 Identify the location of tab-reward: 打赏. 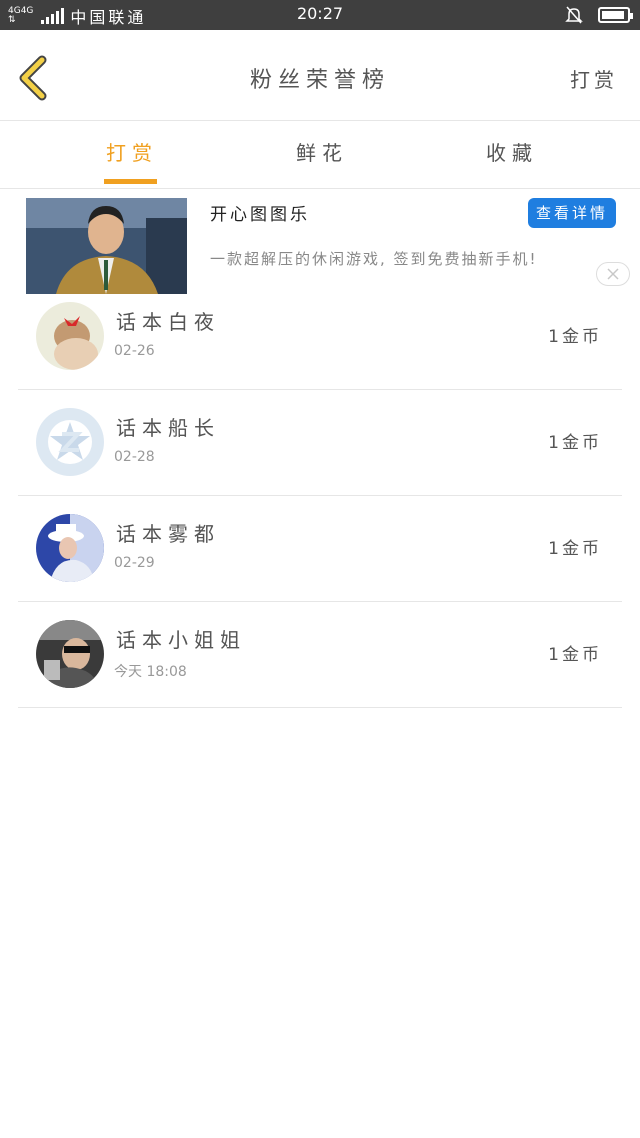
(132, 151).